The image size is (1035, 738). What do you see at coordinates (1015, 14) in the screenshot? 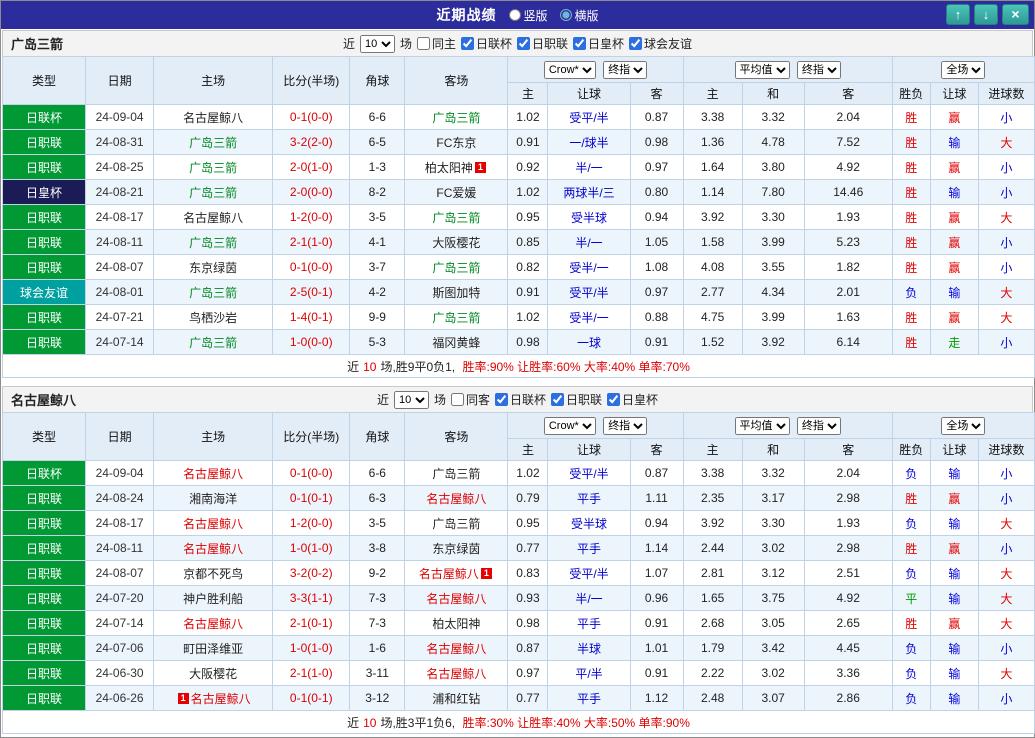
I see `close-button: ×` at bounding box center [1015, 14].